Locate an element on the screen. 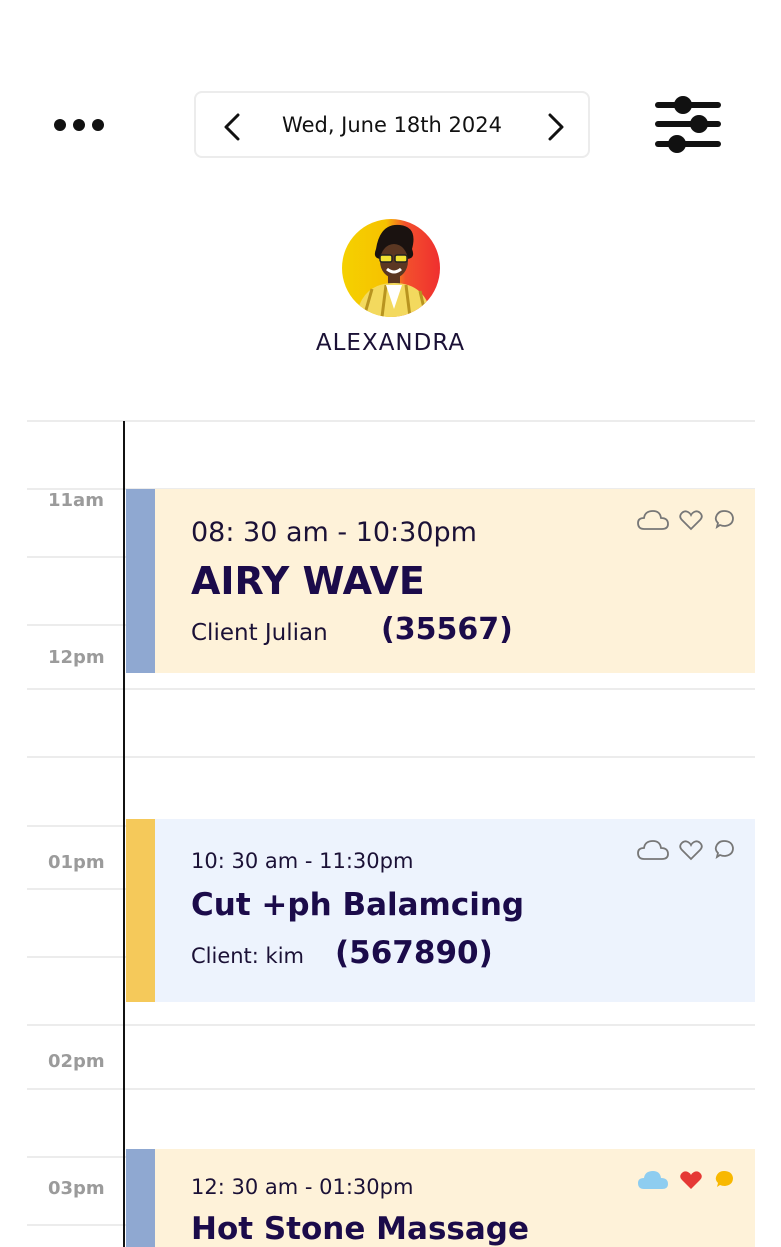 The width and height of the screenshot is (781, 1247). previous-day-chevron-icon is located at coordinates (233, 127).